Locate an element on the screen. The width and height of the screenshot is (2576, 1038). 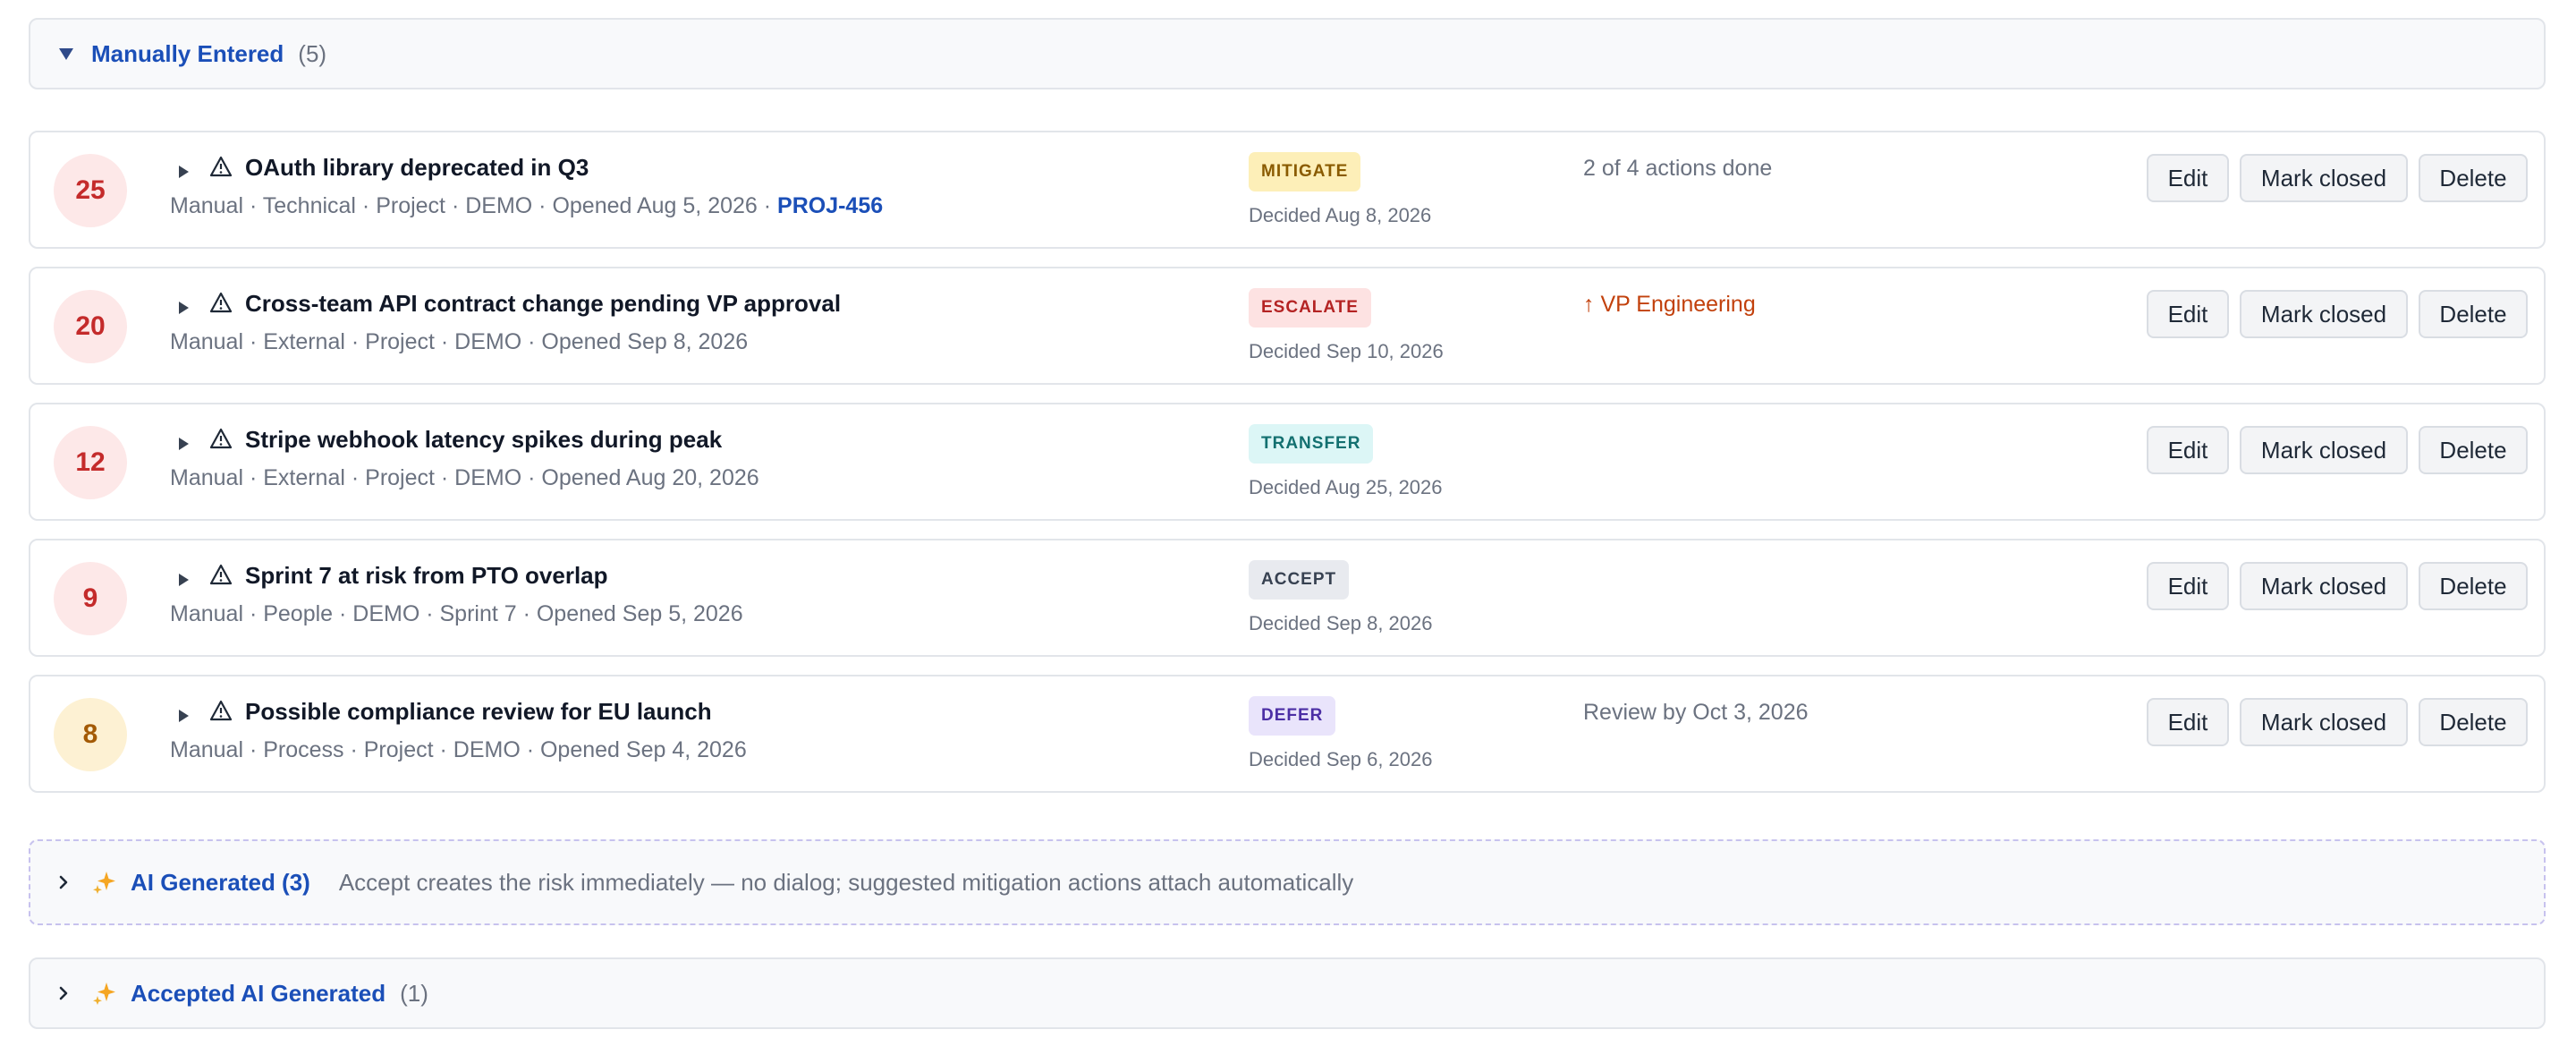
section-header-manual: Manually Entered (5) is located at coordinates (1287, 53).